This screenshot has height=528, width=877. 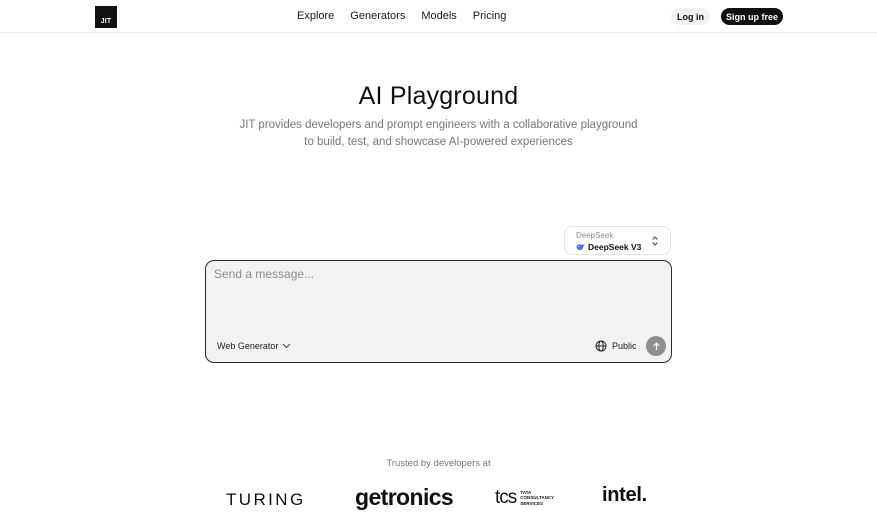 I want to click on signup-button: Sign up free, so click(x=752, y=16).